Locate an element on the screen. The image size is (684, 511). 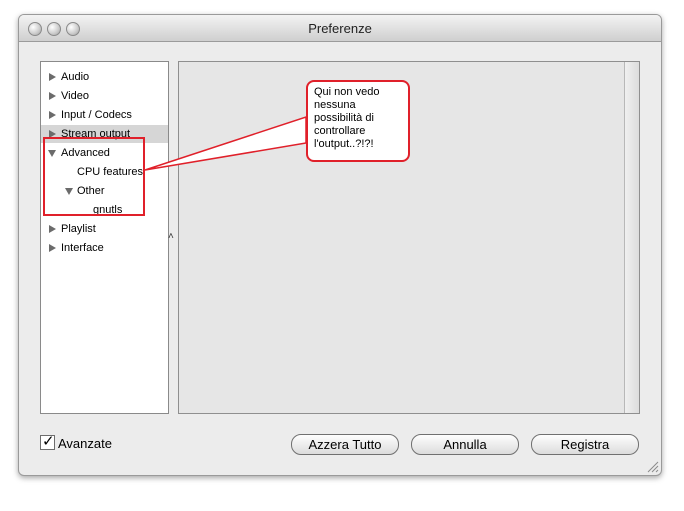
tree-item-video: Video is located at coordinates (104, 96).